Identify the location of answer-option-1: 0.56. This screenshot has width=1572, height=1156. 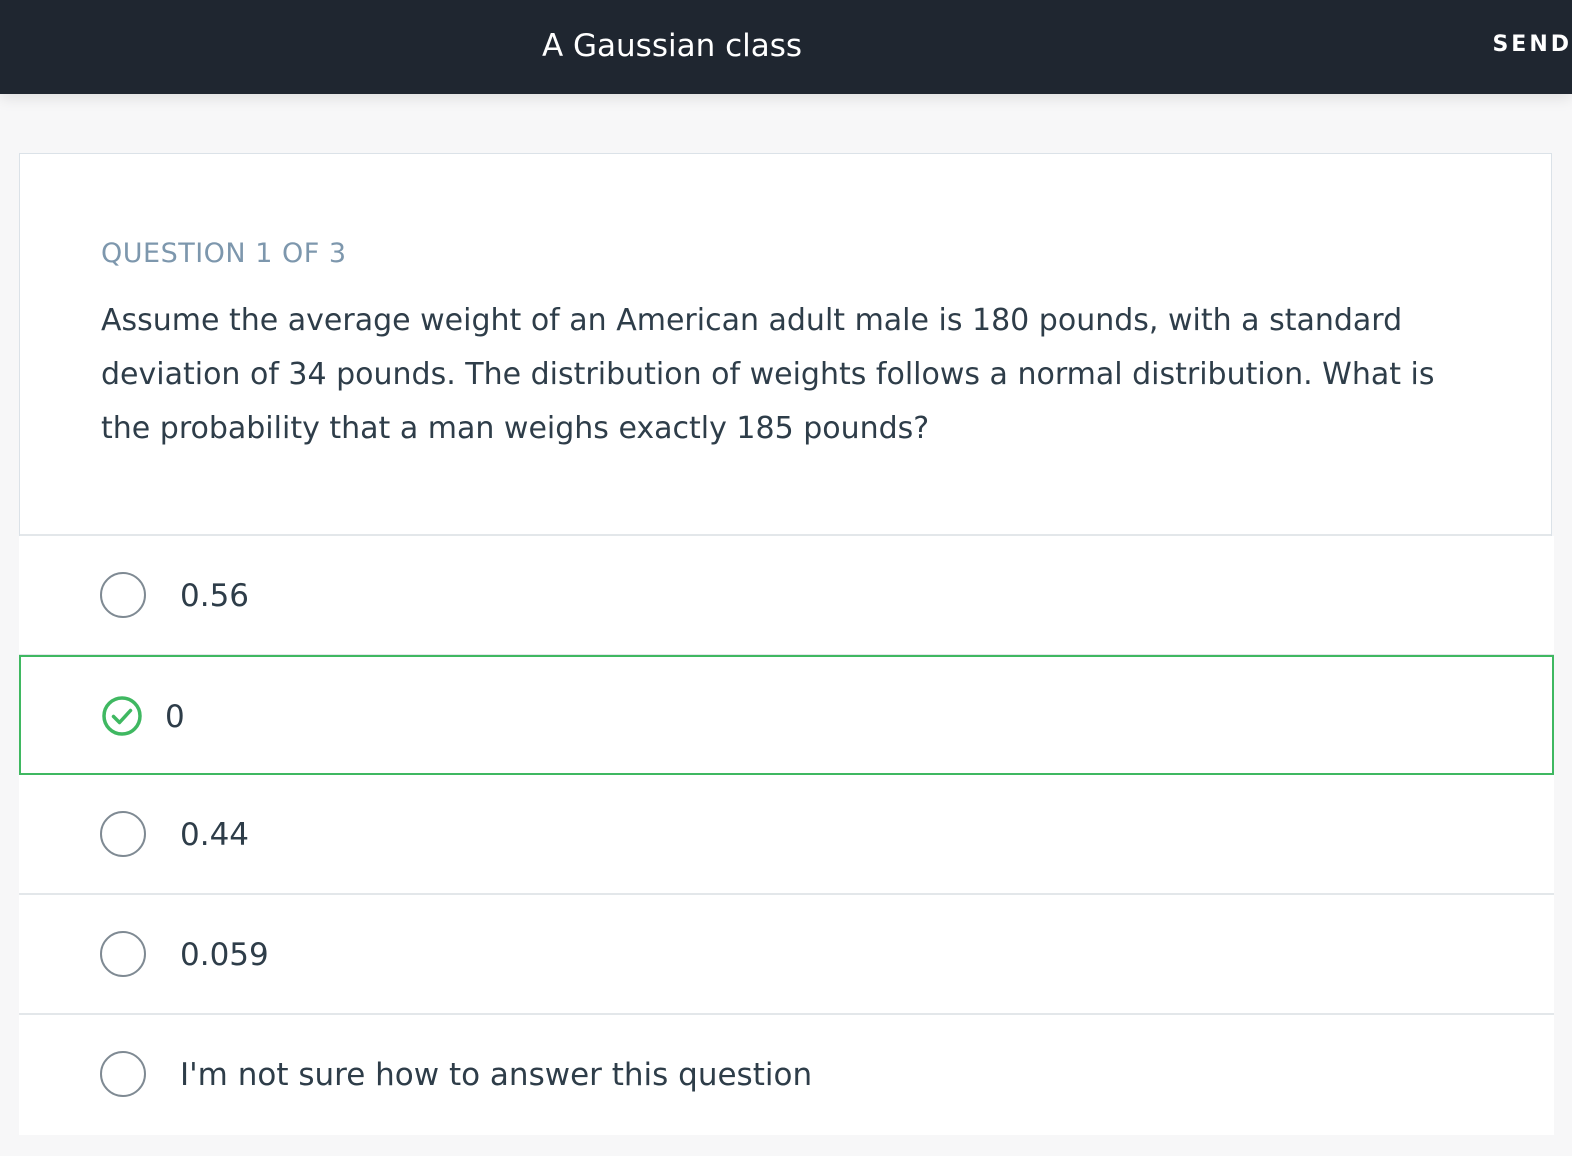
(786, 596).